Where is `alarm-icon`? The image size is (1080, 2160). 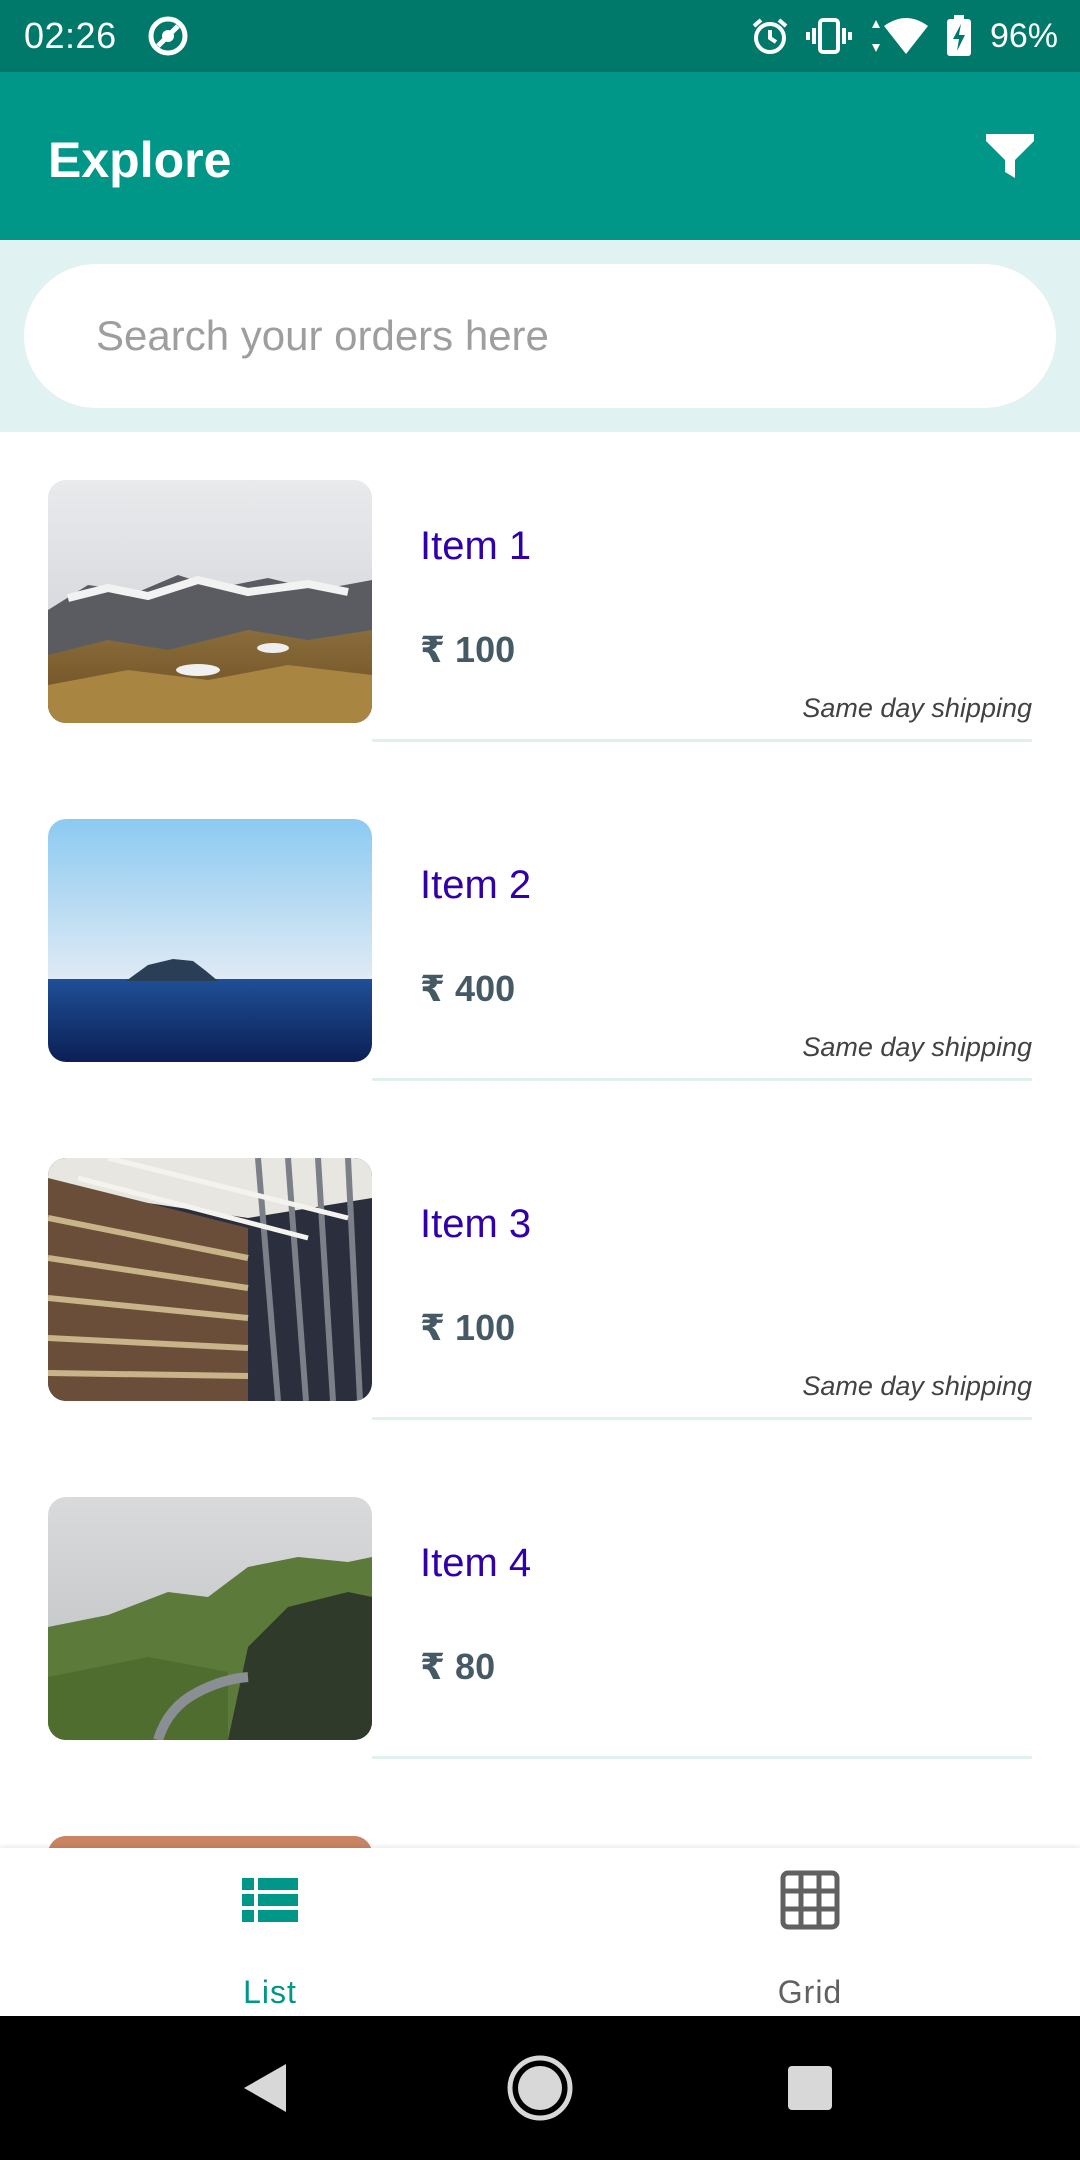
alarm-icon is located at coordinates (770, 36).